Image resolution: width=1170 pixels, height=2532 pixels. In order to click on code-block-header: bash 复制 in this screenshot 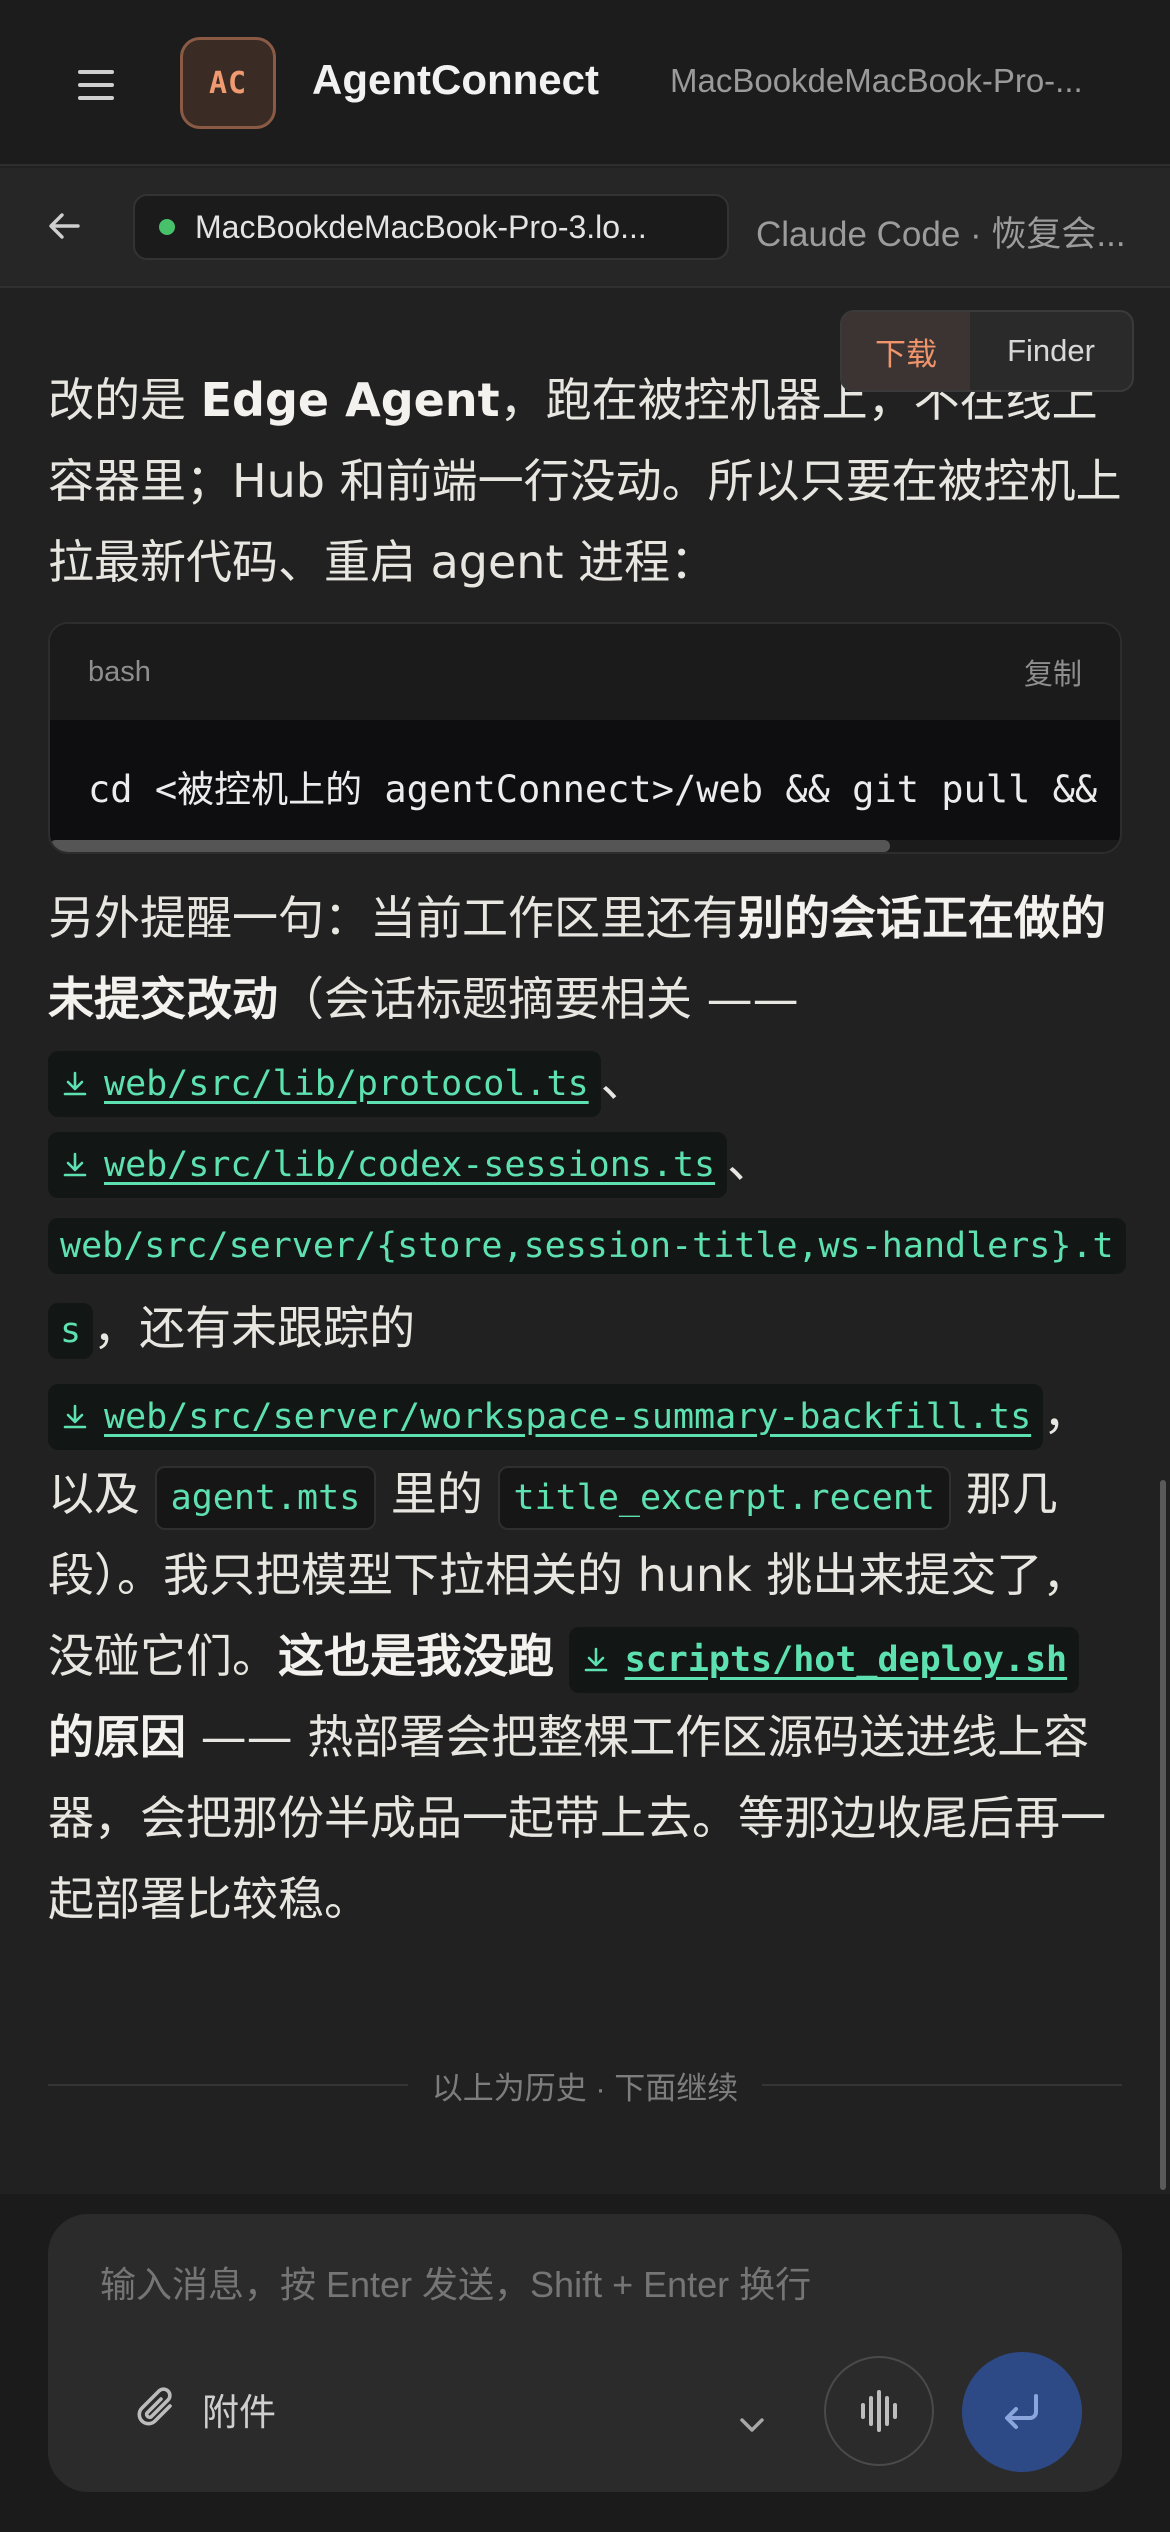, I will do `click(585, 672)`.